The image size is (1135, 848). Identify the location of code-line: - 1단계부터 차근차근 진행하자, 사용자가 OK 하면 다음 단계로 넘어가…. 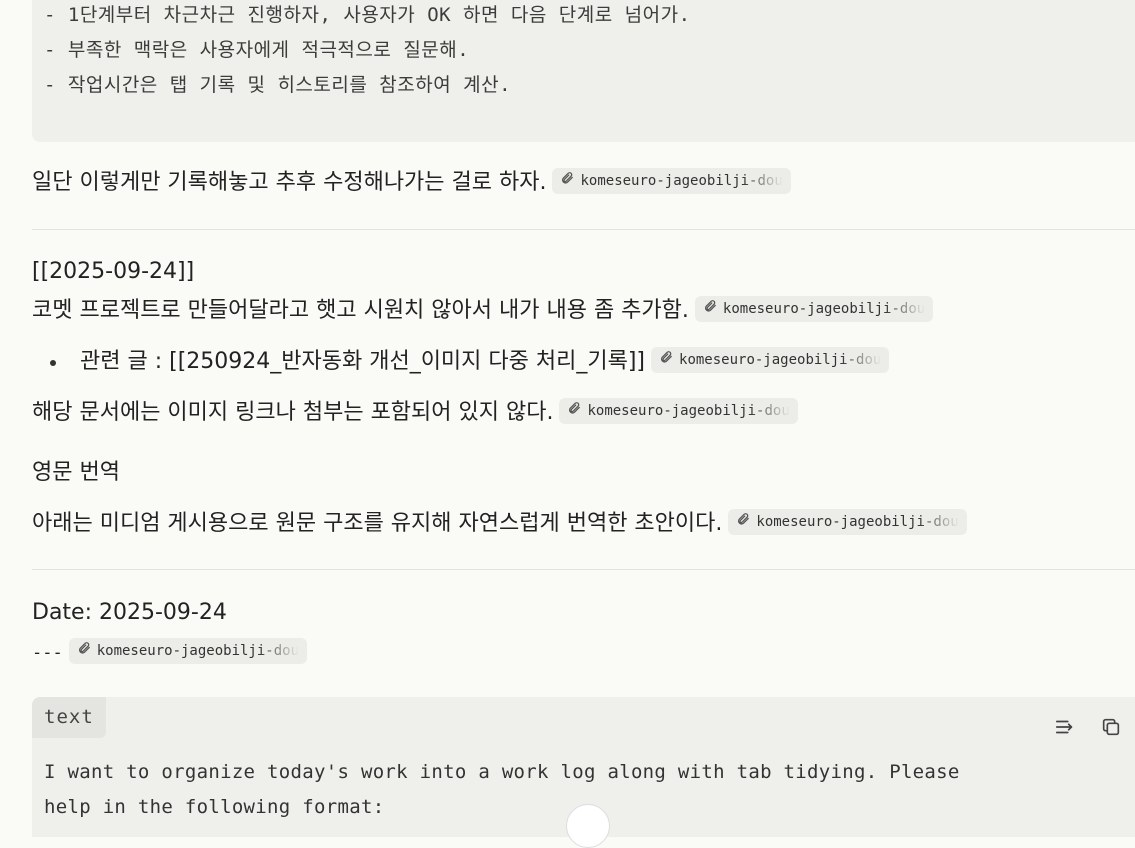
(367, 15).